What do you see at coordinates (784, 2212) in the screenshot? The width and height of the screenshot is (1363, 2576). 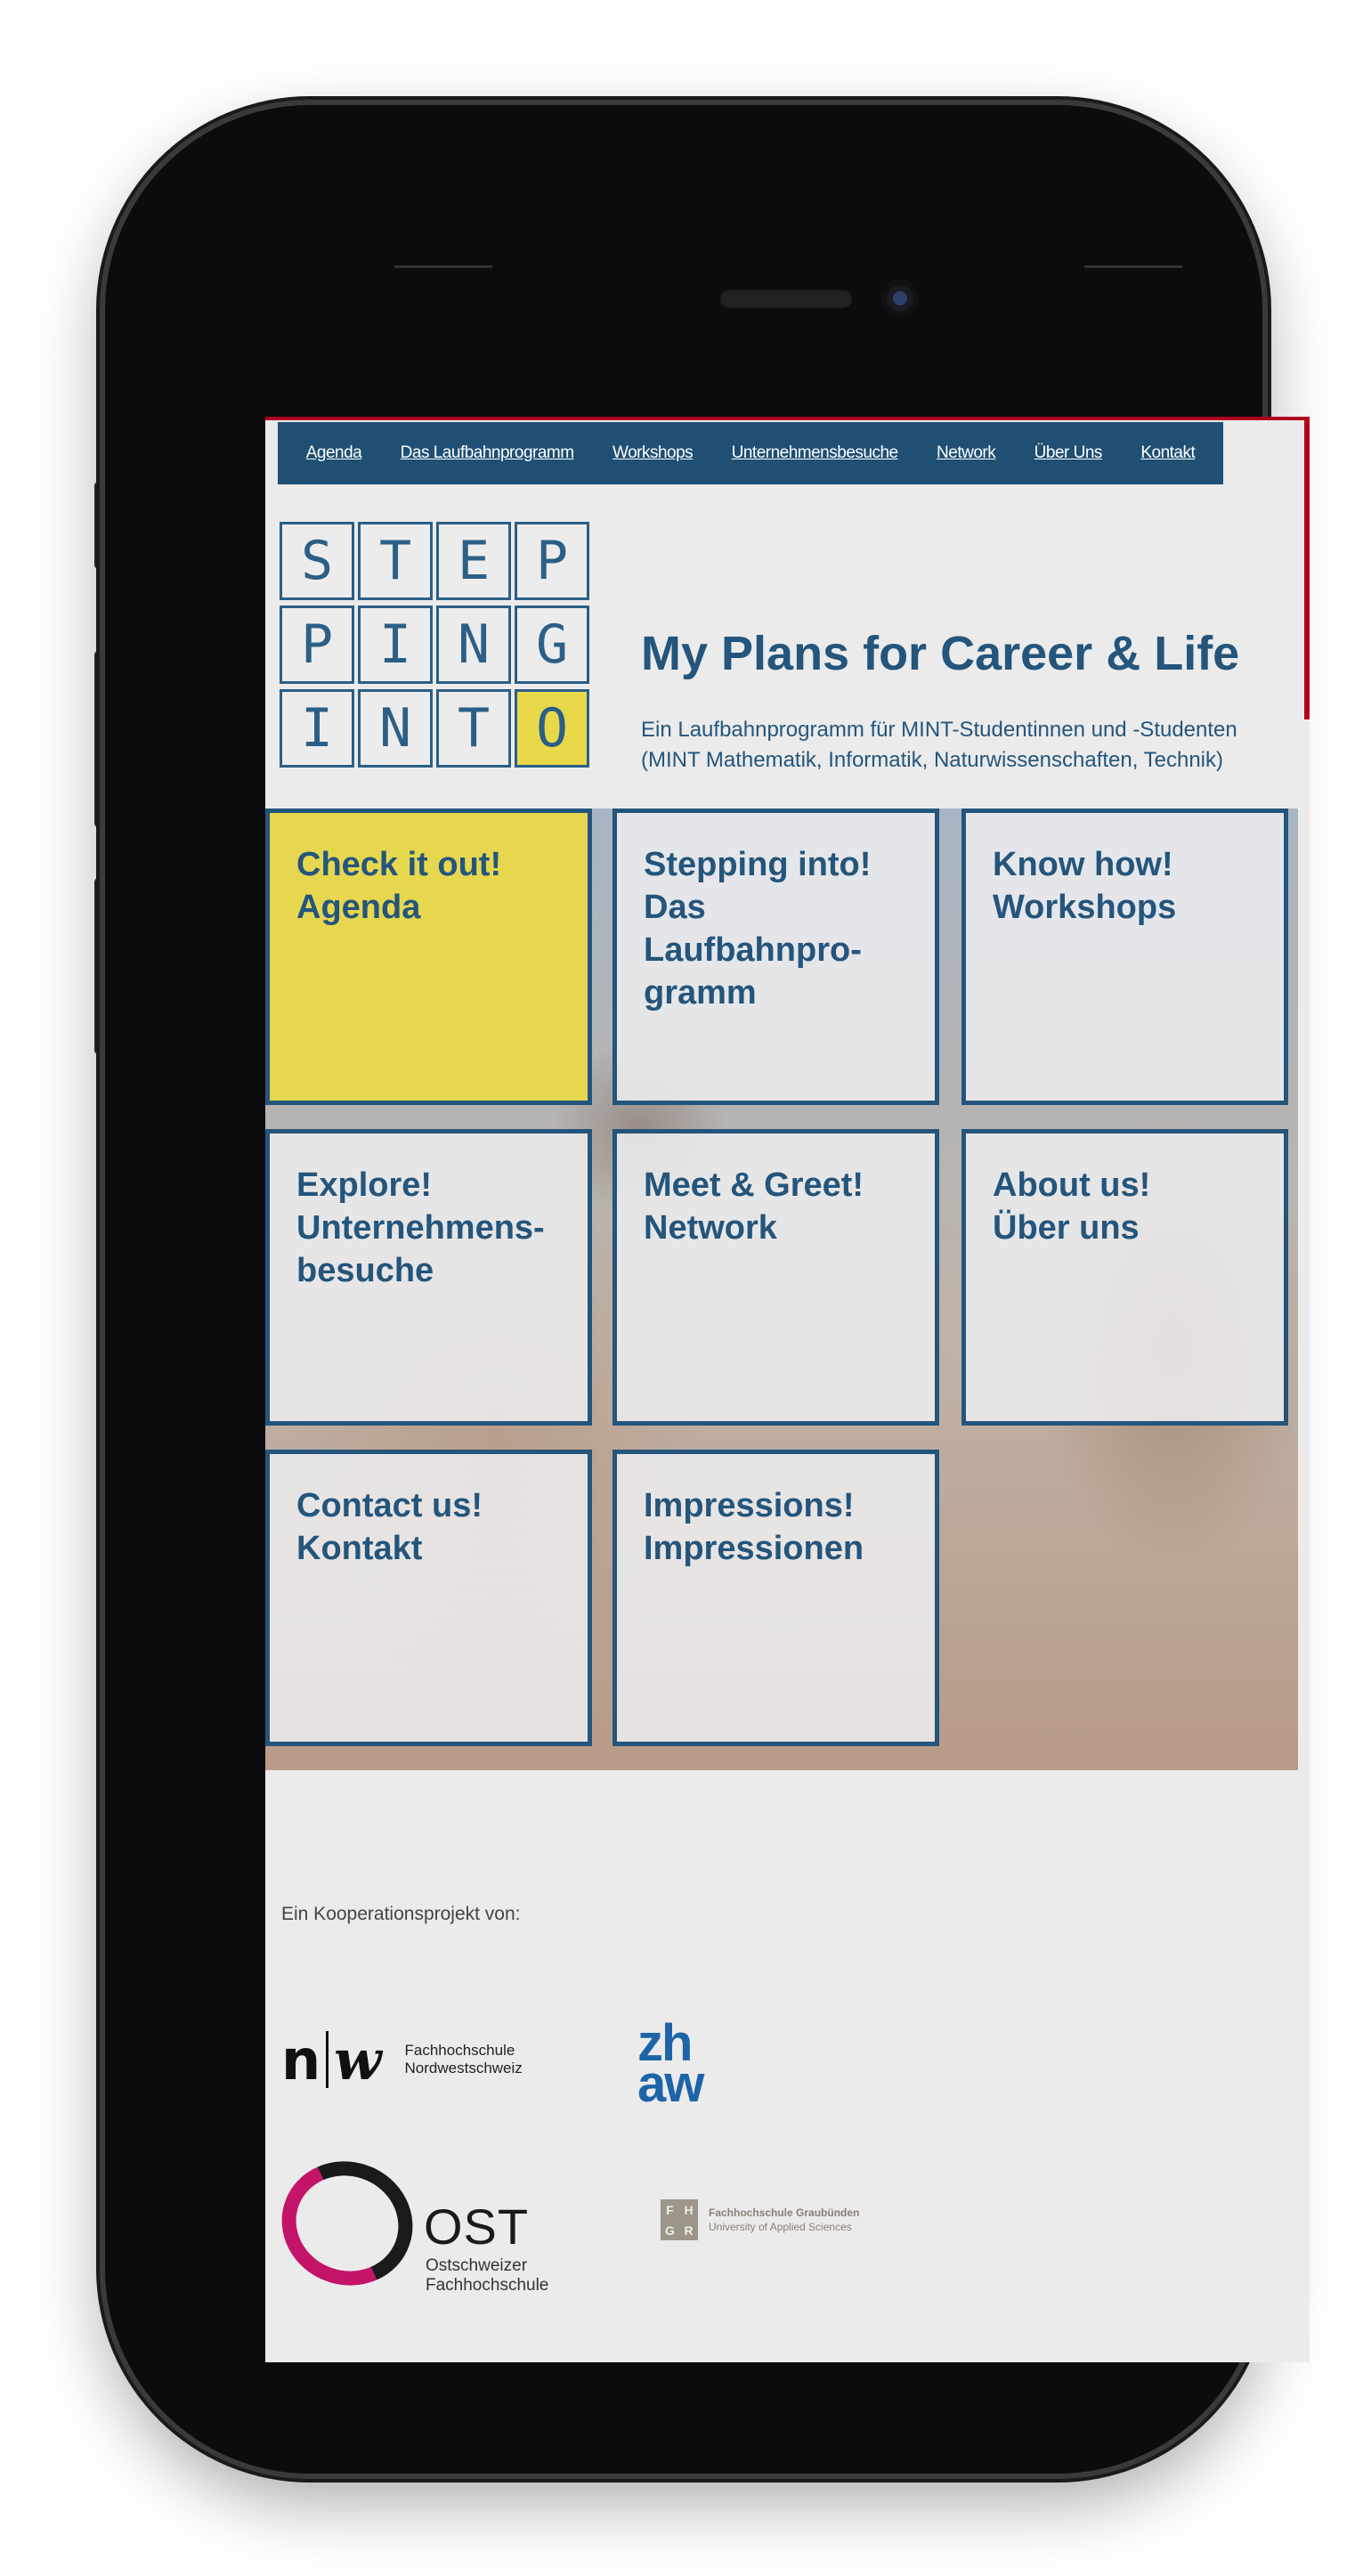 I see `fhgr-line: Fachhochschule Graubünden` at bounding box center [784, 2212].